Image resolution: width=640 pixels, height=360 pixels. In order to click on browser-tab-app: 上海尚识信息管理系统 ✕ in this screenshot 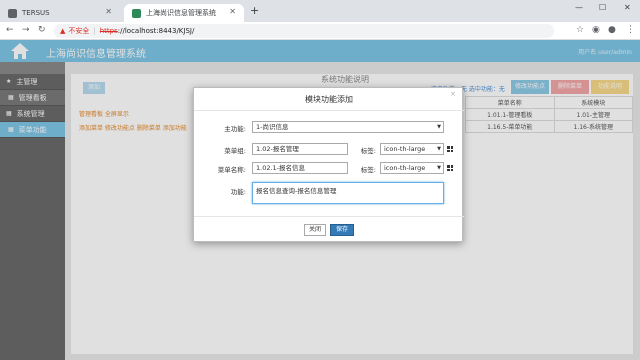, I will do `click(184, 13)`.